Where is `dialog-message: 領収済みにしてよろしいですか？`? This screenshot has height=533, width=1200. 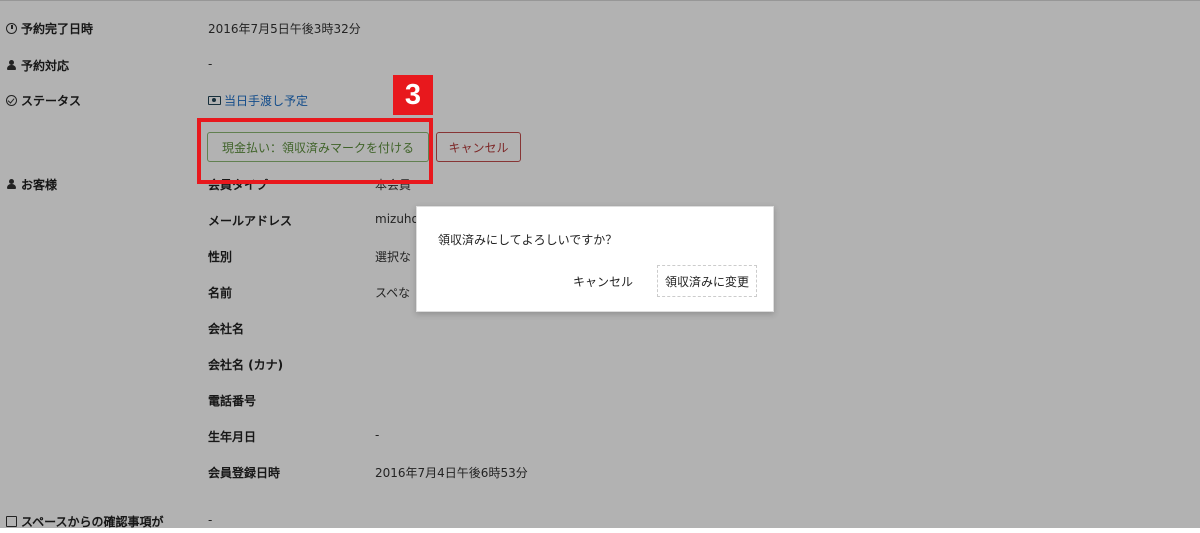 dialog-message: 領収済みにしてよろしいですか？ is located at coordinates (528, 240).